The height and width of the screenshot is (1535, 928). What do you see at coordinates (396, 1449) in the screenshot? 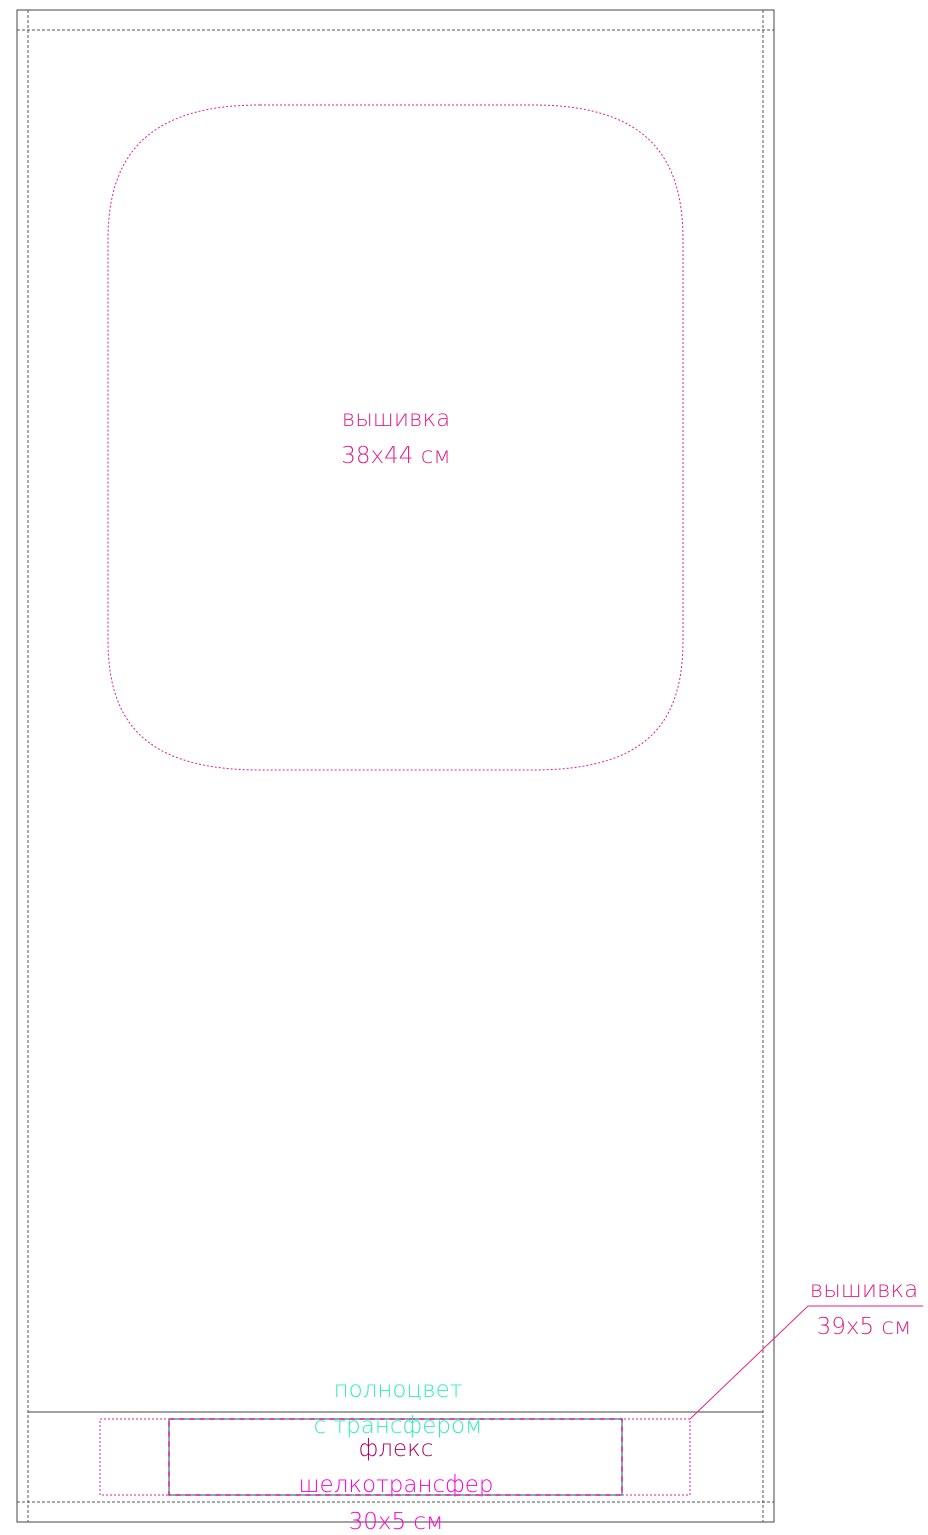
I see `hem-flex-method: флекс` at bounding box center [396, 1449].